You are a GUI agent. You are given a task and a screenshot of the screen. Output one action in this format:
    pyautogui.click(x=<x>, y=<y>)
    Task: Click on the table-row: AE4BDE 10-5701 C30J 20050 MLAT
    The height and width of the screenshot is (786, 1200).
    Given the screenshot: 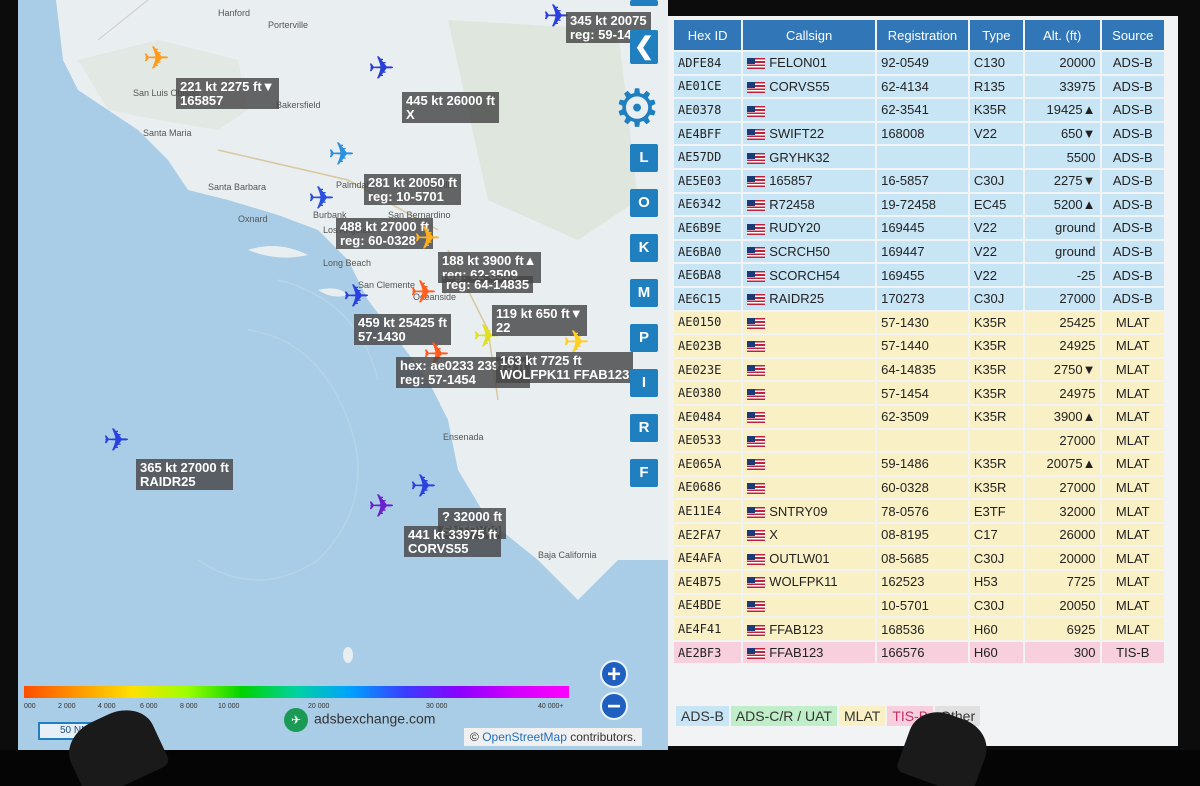 What is the action you would take?
    pyautogui.click(x=919, y=605)
    